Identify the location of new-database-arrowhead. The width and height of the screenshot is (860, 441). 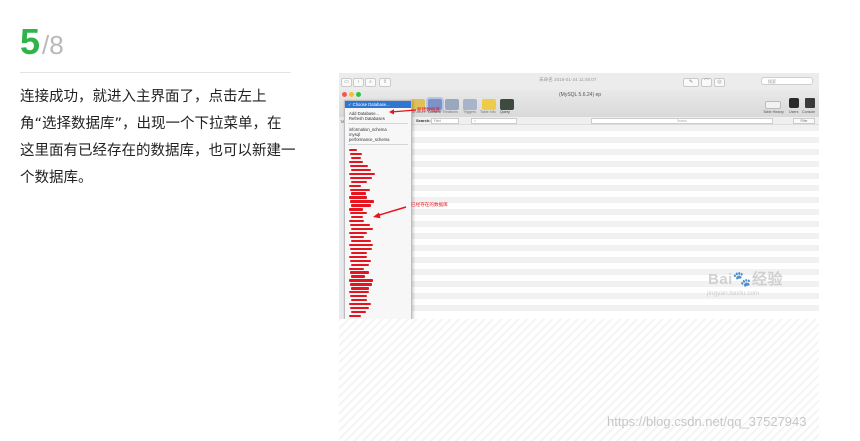
(391, 112).